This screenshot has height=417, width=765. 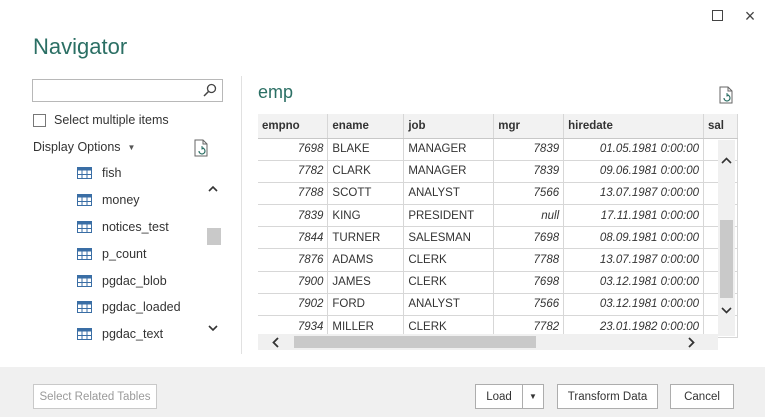 What do you see at coordinates (293, 260) in the screenshot?
I see `table-cell: 7876` at bounding box center [293, 260].